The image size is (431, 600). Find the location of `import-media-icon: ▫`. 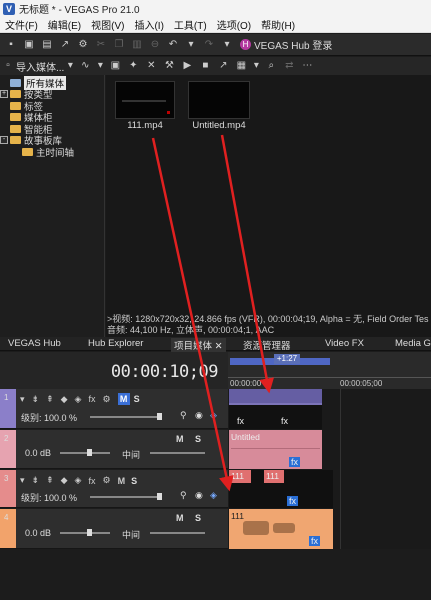

import-media-icon: ▫ is located at coordinates (8, 66).